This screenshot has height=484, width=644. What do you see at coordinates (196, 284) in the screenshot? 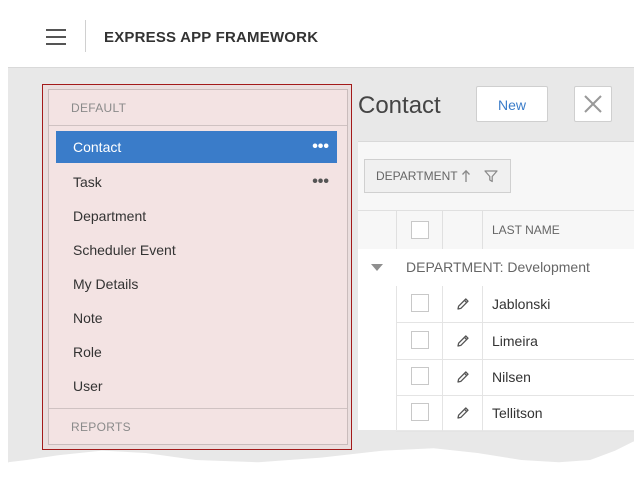
I see `sidebar-item-my-details: My Details` at bounding box center [196, 284].